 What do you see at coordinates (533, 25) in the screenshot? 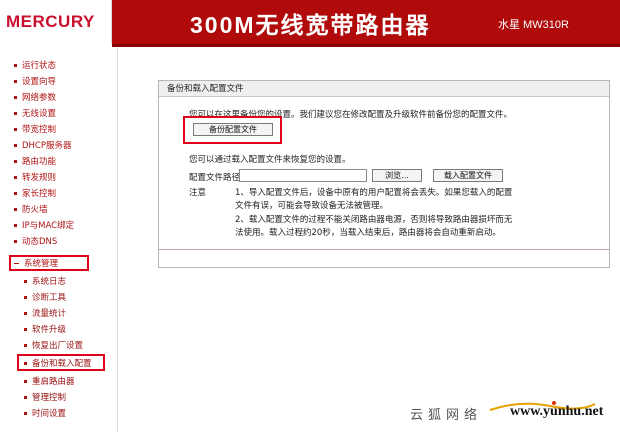
I see `model-name: 水星 MW310R` at bounding box center [533, 25].